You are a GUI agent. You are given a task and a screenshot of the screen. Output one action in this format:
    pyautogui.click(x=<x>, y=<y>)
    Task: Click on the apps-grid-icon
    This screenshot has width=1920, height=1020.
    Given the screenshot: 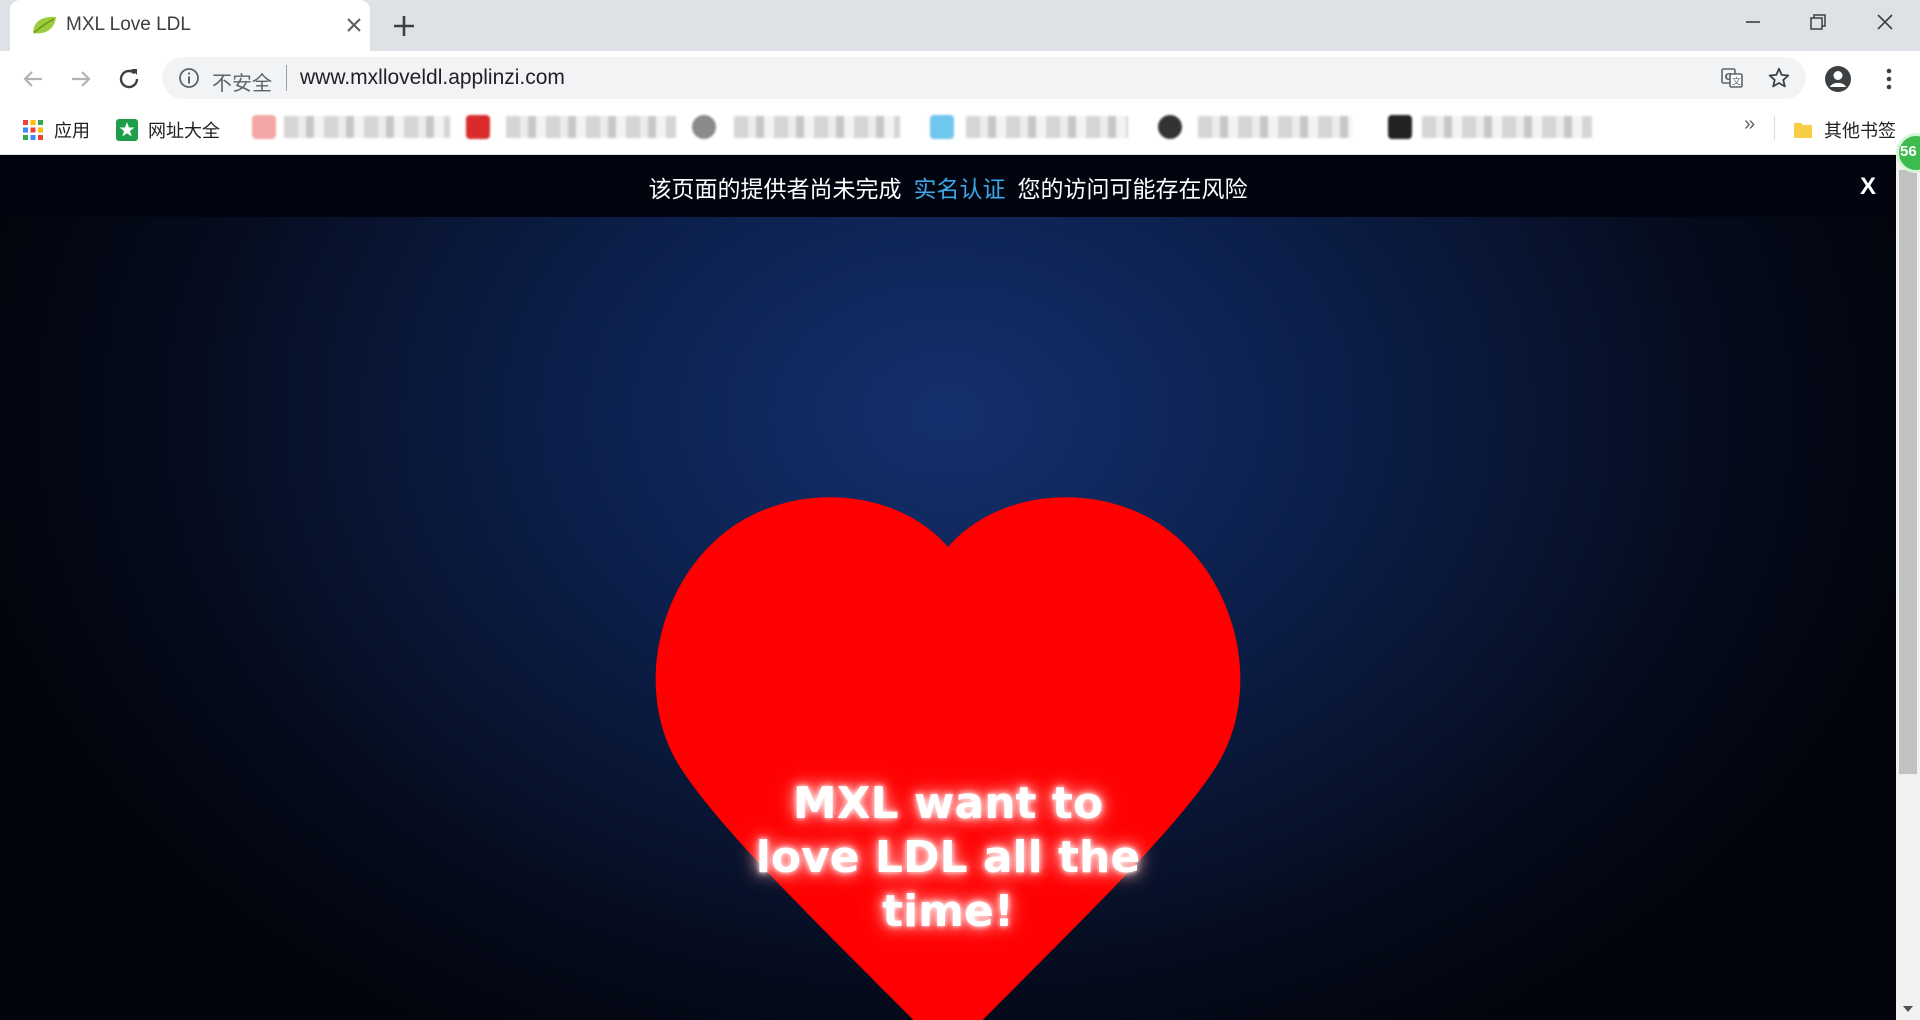 What is the action you would take?
    pyautogui.click(x=33, y=130)
    